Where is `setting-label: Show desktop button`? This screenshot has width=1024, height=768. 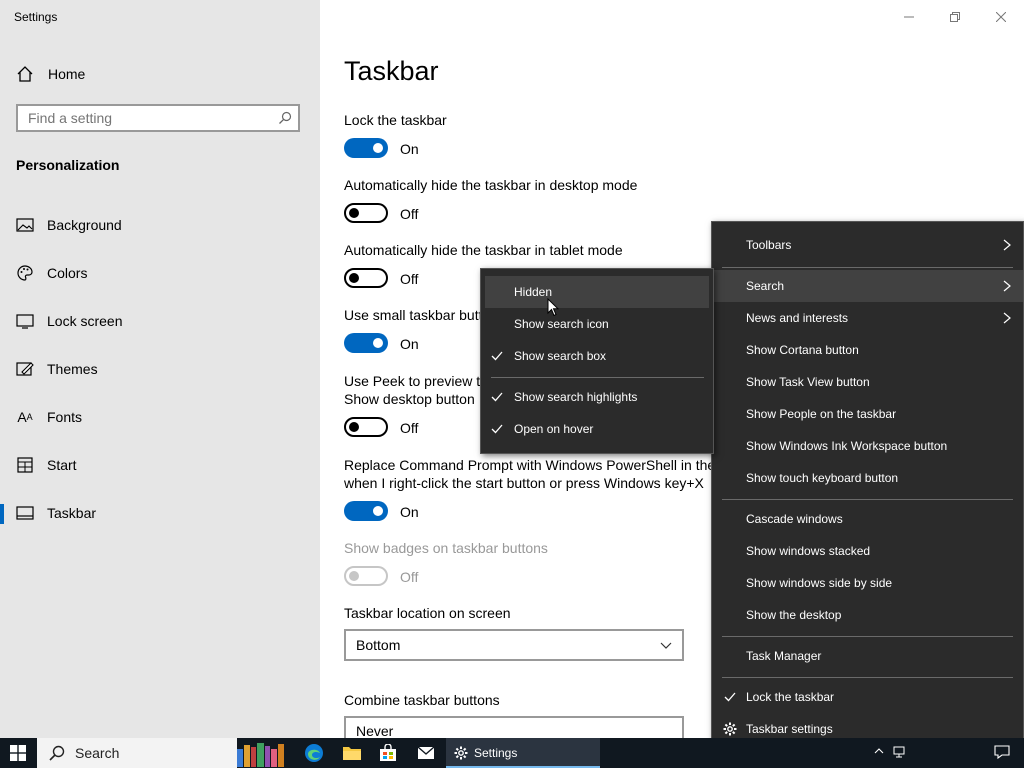 setting-label: Show desktop button is located at coordinates (409, 399).